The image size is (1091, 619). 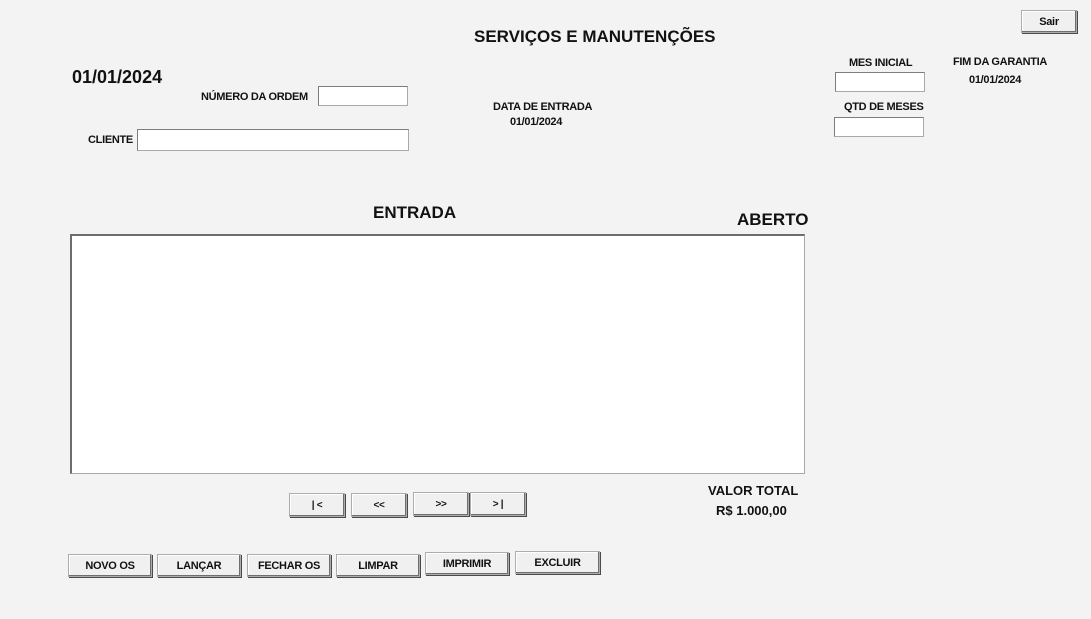 What do you see at coordinates (543, 107) in the screenshot?
I see `entry-date-label: DATA DE ENTRADA` at bounding box center [543, 107].